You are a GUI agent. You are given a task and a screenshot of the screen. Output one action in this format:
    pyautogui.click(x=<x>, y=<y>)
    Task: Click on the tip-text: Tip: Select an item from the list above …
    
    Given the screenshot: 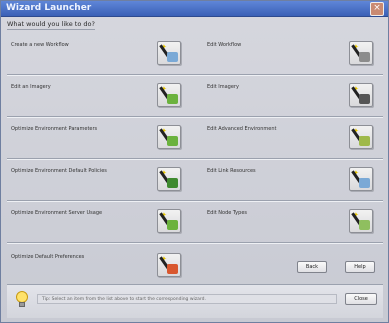 What is the action you would take?
    pyautogui.click(x=187, y=299)
    